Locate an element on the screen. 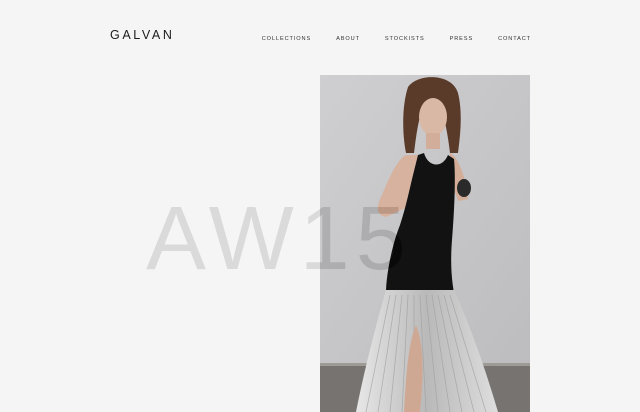 This screenshot has height=412, width=640. nav-item-about: ABOUT is located at coordinates (348, 39).